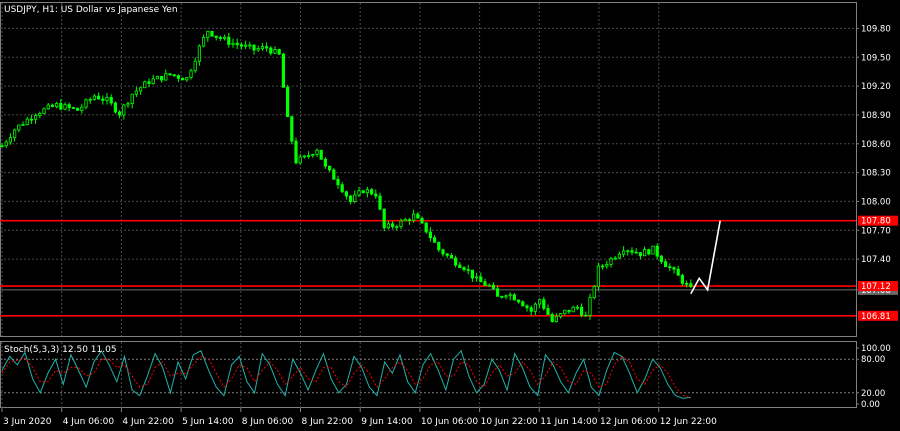 This screenshot has height=431, width=900. I want to click on price-tick-label: 109.50, so click(876, 58).